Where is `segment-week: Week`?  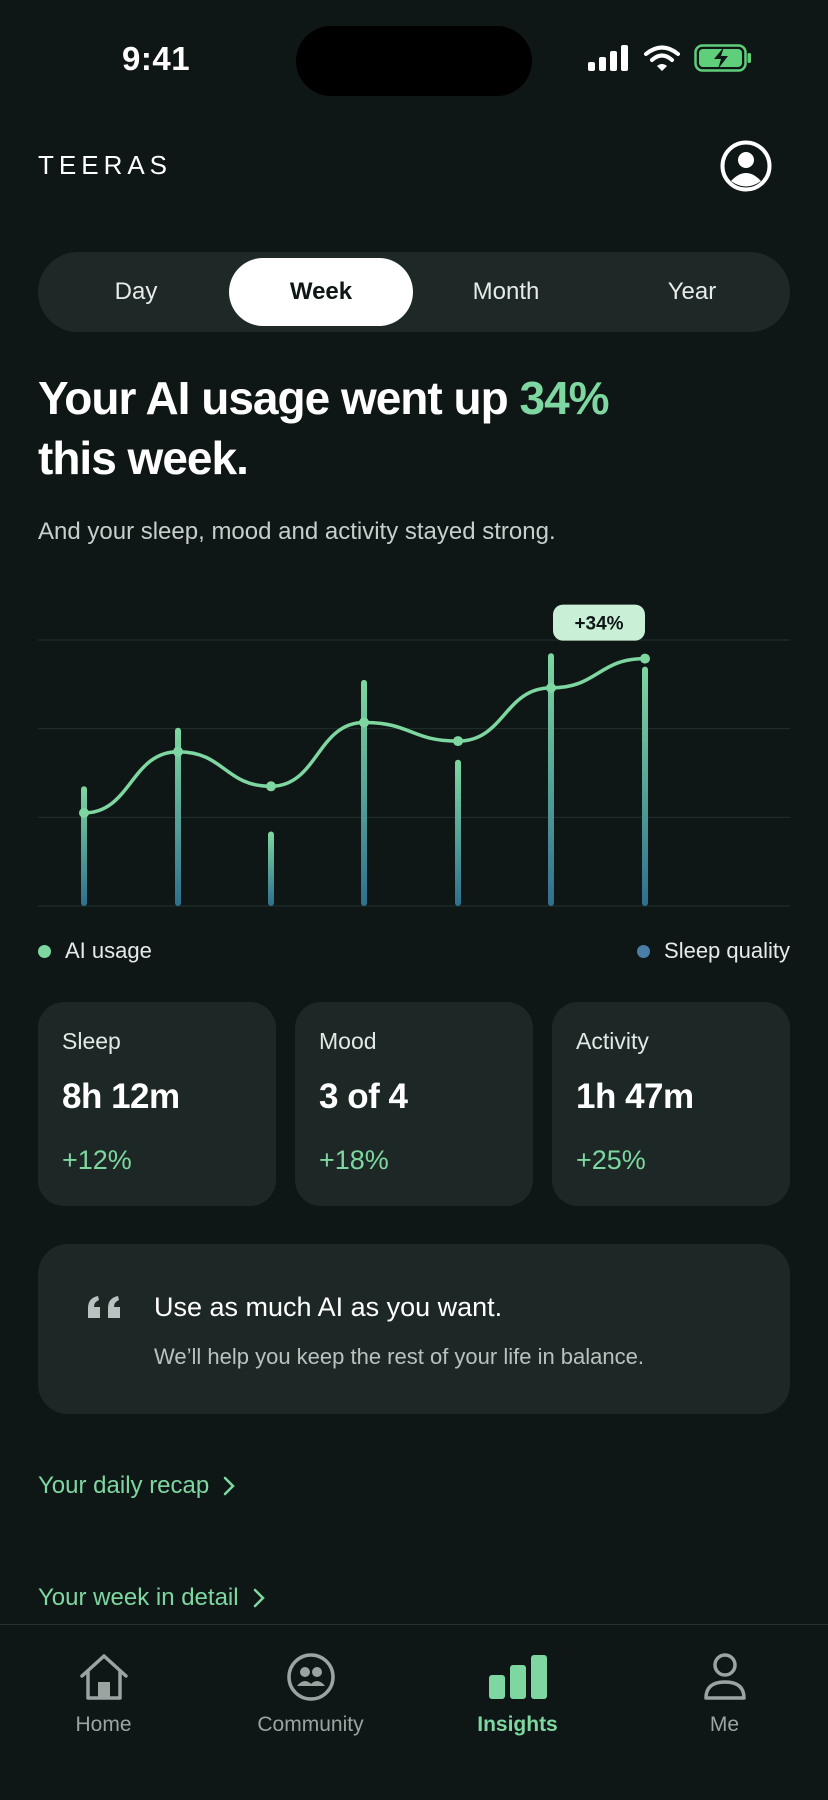 segment-week: Week is located at coordinates (321, 292).